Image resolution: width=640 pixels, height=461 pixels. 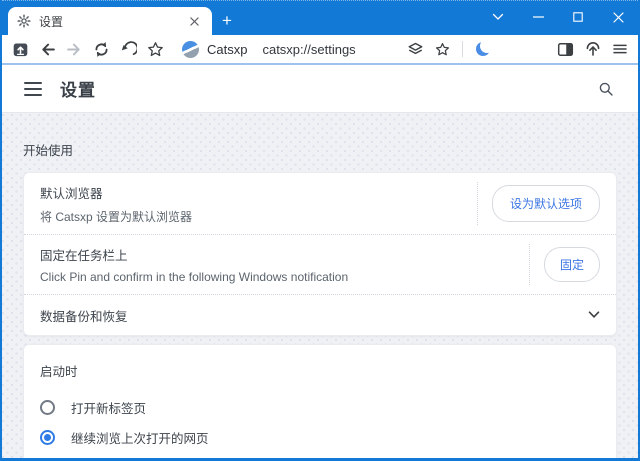 I want to click on back-icon, so click(x=48, y=49).